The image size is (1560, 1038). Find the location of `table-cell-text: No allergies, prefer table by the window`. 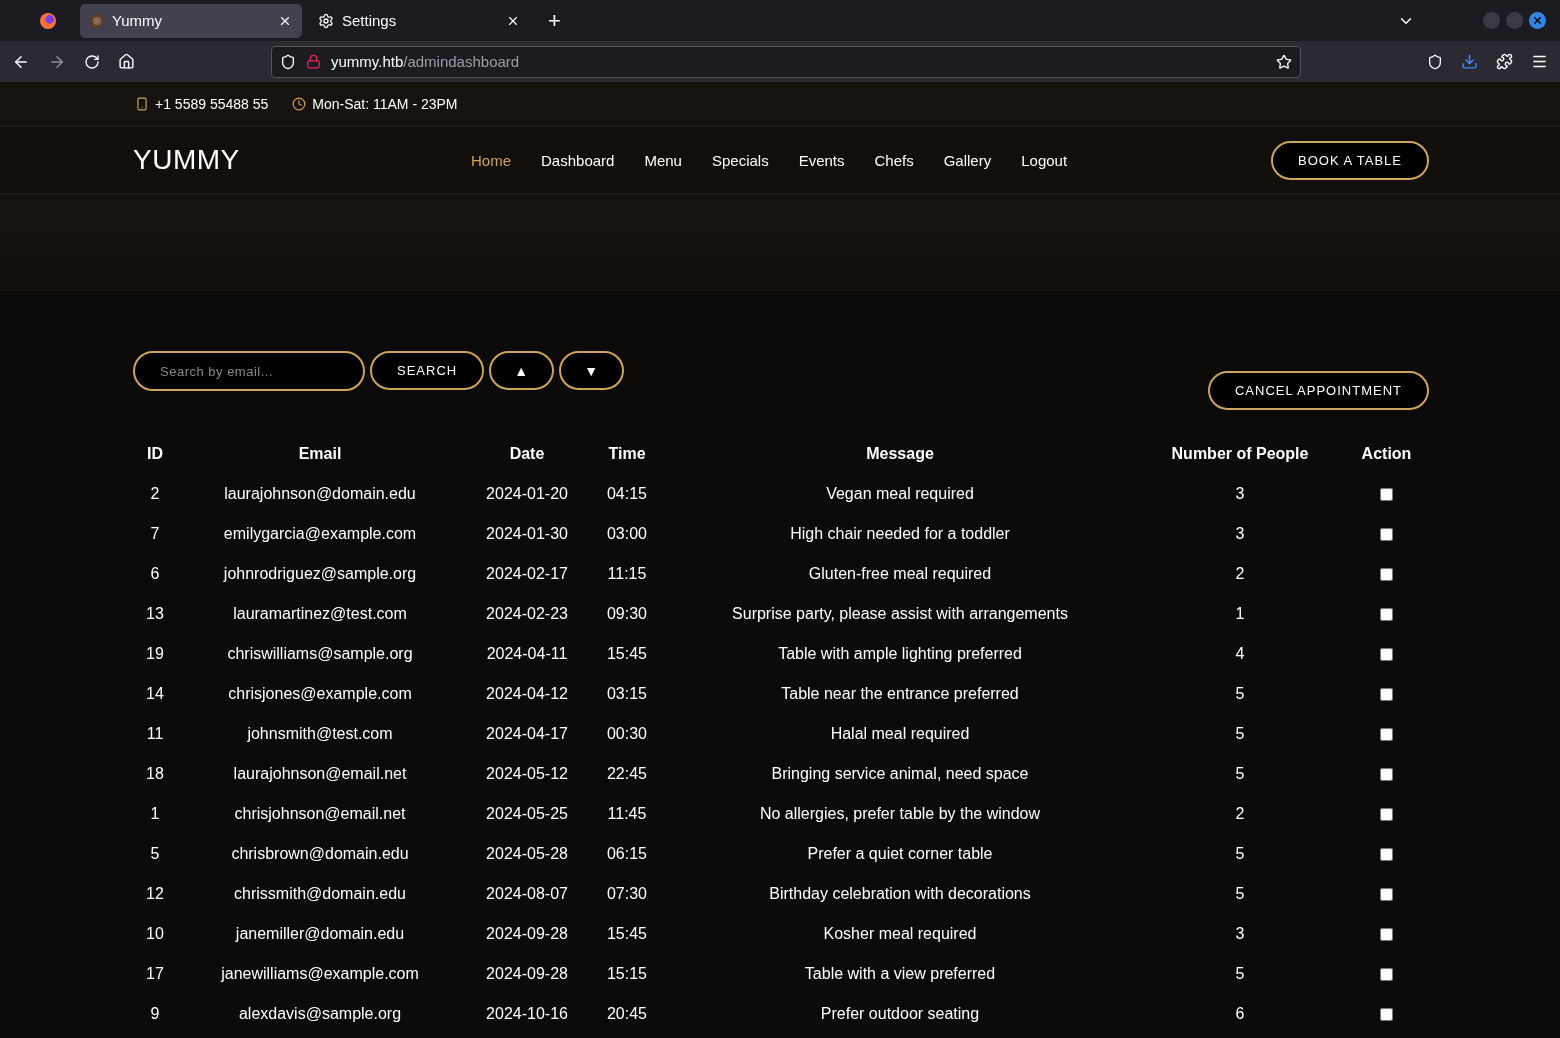

table-cell-text: No allergies, prefer table by the window is located at coordinates (900, 814).